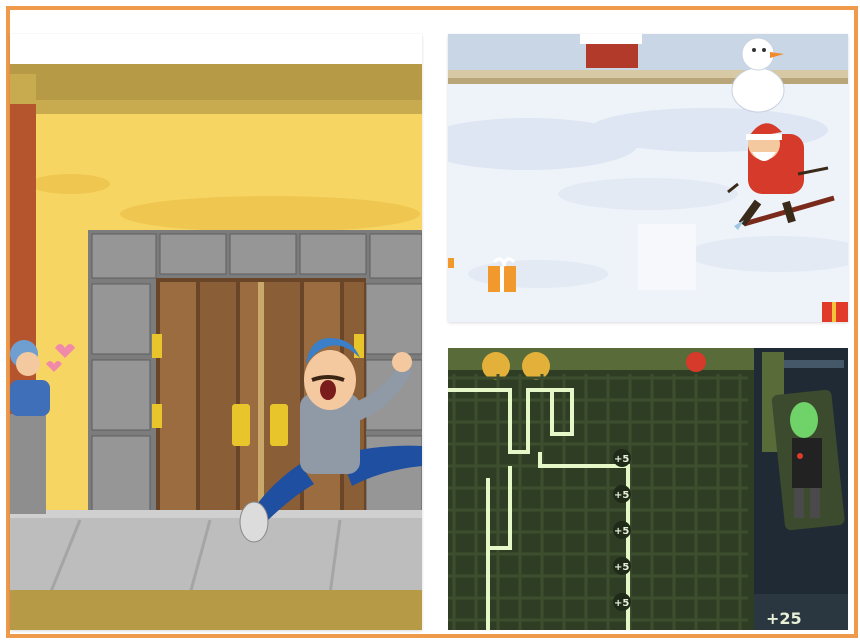 The width and height of the screenshot is (860, 640). What do you see at coordinates (784, 618) in the screenshot?
I see `score-label: +25` at bounding box center [784, 618].